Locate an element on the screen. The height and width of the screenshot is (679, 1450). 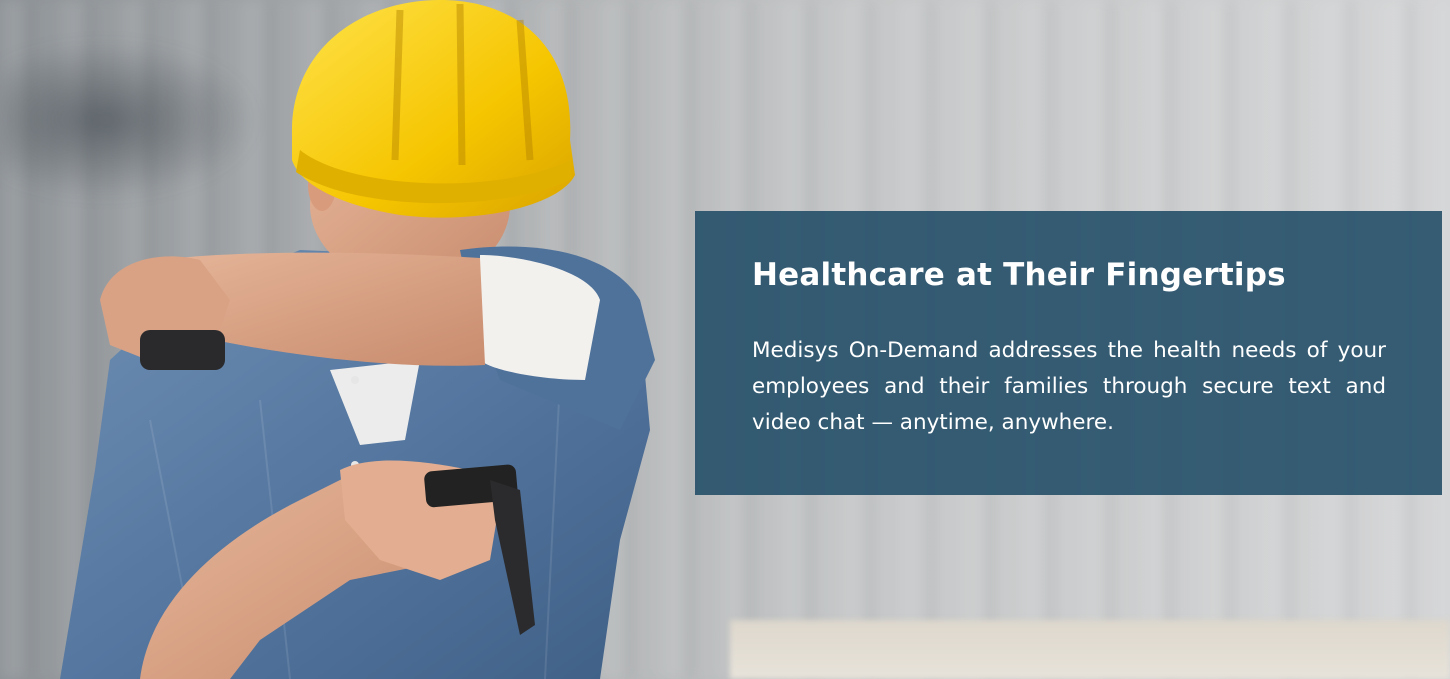
background-floor is located at coordinates (1090, 649).